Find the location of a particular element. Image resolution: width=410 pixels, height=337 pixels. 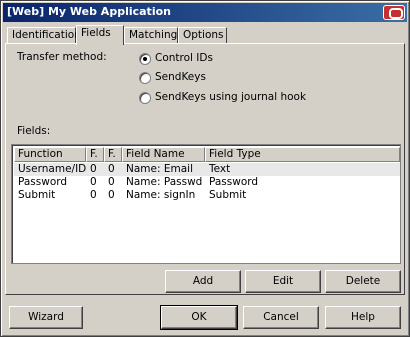

transfer-method-label: Transfer method: is located at coordinates (62, 57).